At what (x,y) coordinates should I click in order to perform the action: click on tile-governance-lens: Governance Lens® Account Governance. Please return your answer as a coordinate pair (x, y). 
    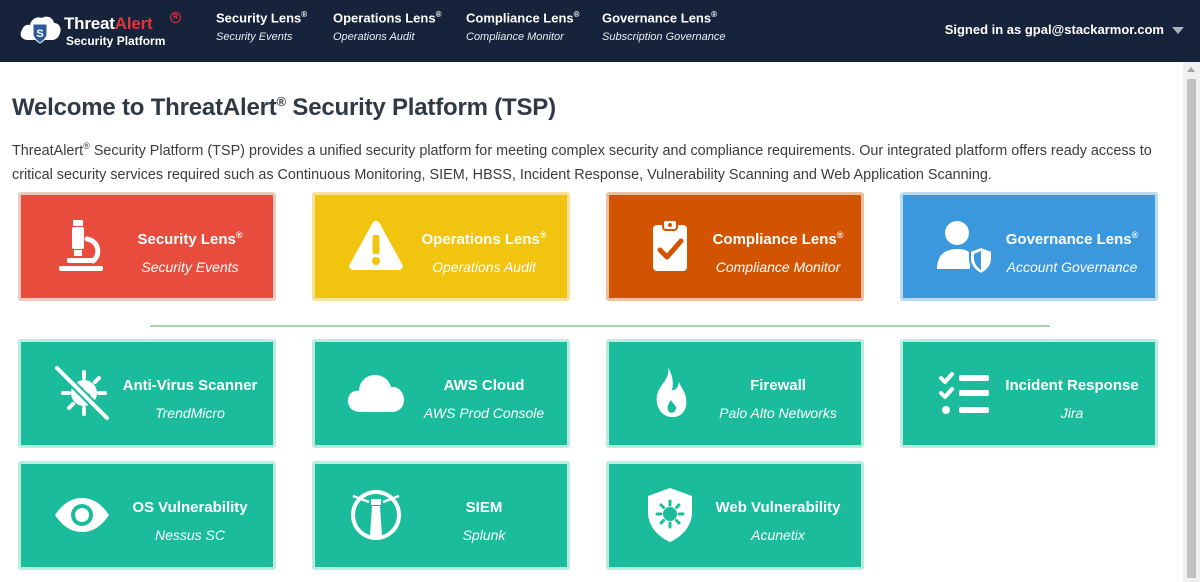
    Looking at the image, I should click on (1029, 246).